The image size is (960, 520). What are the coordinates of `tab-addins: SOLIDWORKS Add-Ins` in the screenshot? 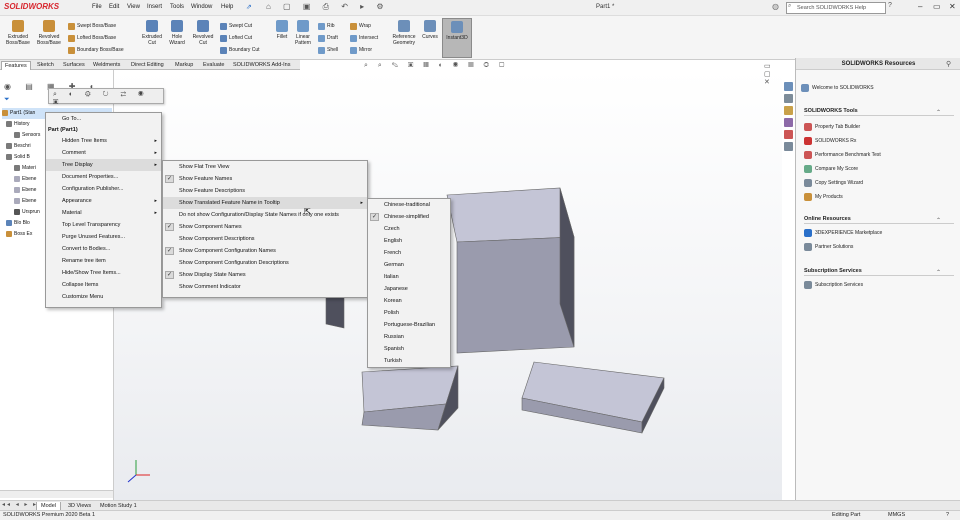 It's located at (261, 65).